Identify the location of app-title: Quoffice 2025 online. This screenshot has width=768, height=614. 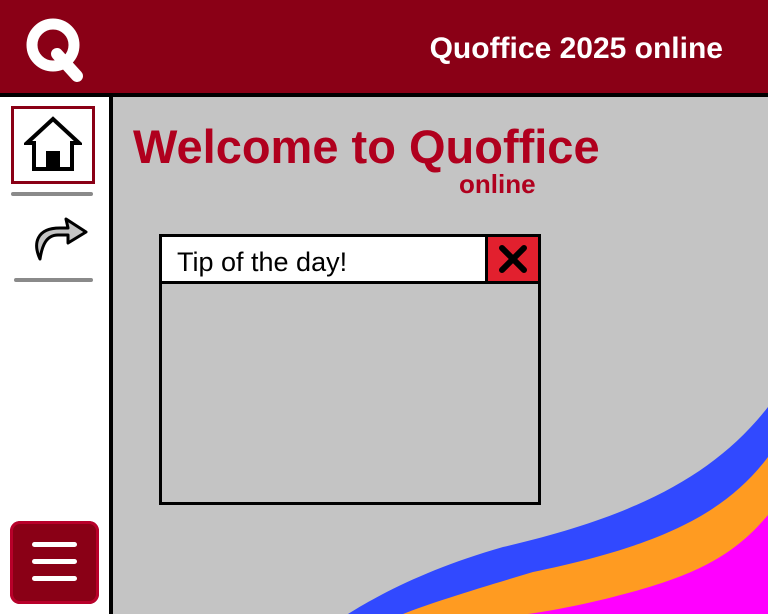
(576, 48).